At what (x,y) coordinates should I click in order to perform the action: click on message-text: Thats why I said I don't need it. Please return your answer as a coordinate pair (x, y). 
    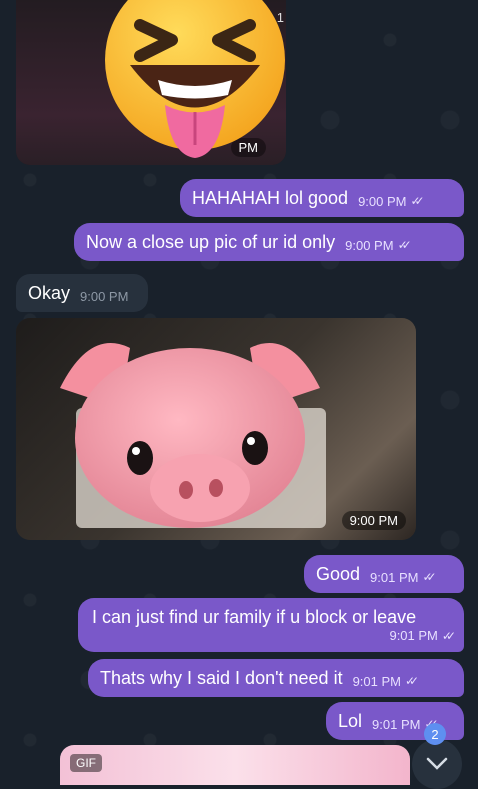
    Looking at the image, I should click on (221, 677).